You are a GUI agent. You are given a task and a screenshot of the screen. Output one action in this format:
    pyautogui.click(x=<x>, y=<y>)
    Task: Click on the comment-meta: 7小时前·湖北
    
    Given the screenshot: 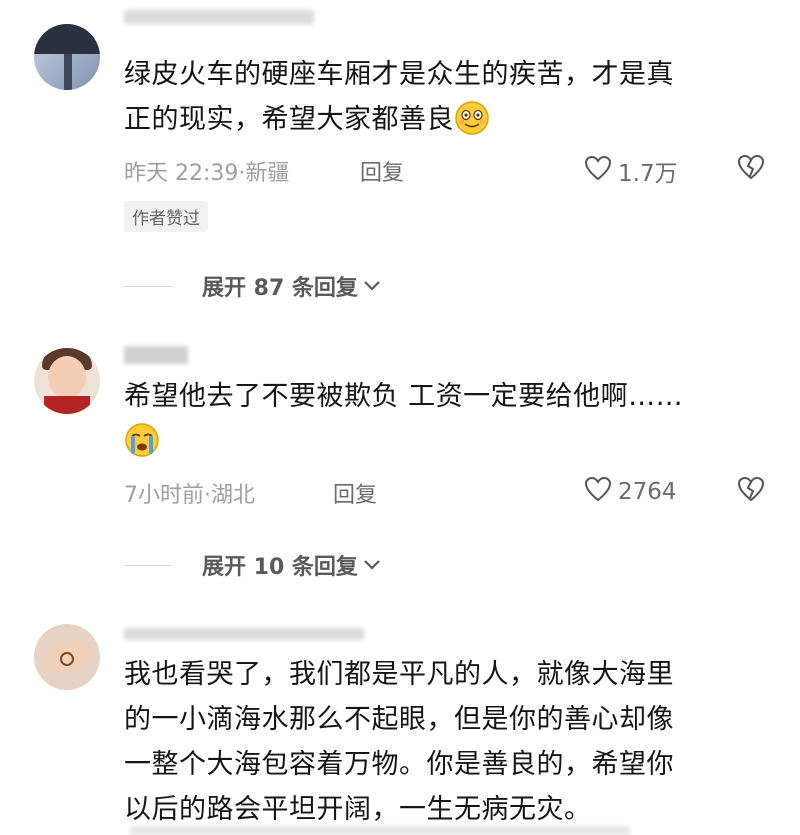 What is the action you would take?
    pyautogui.click(x=189, y=493)
    